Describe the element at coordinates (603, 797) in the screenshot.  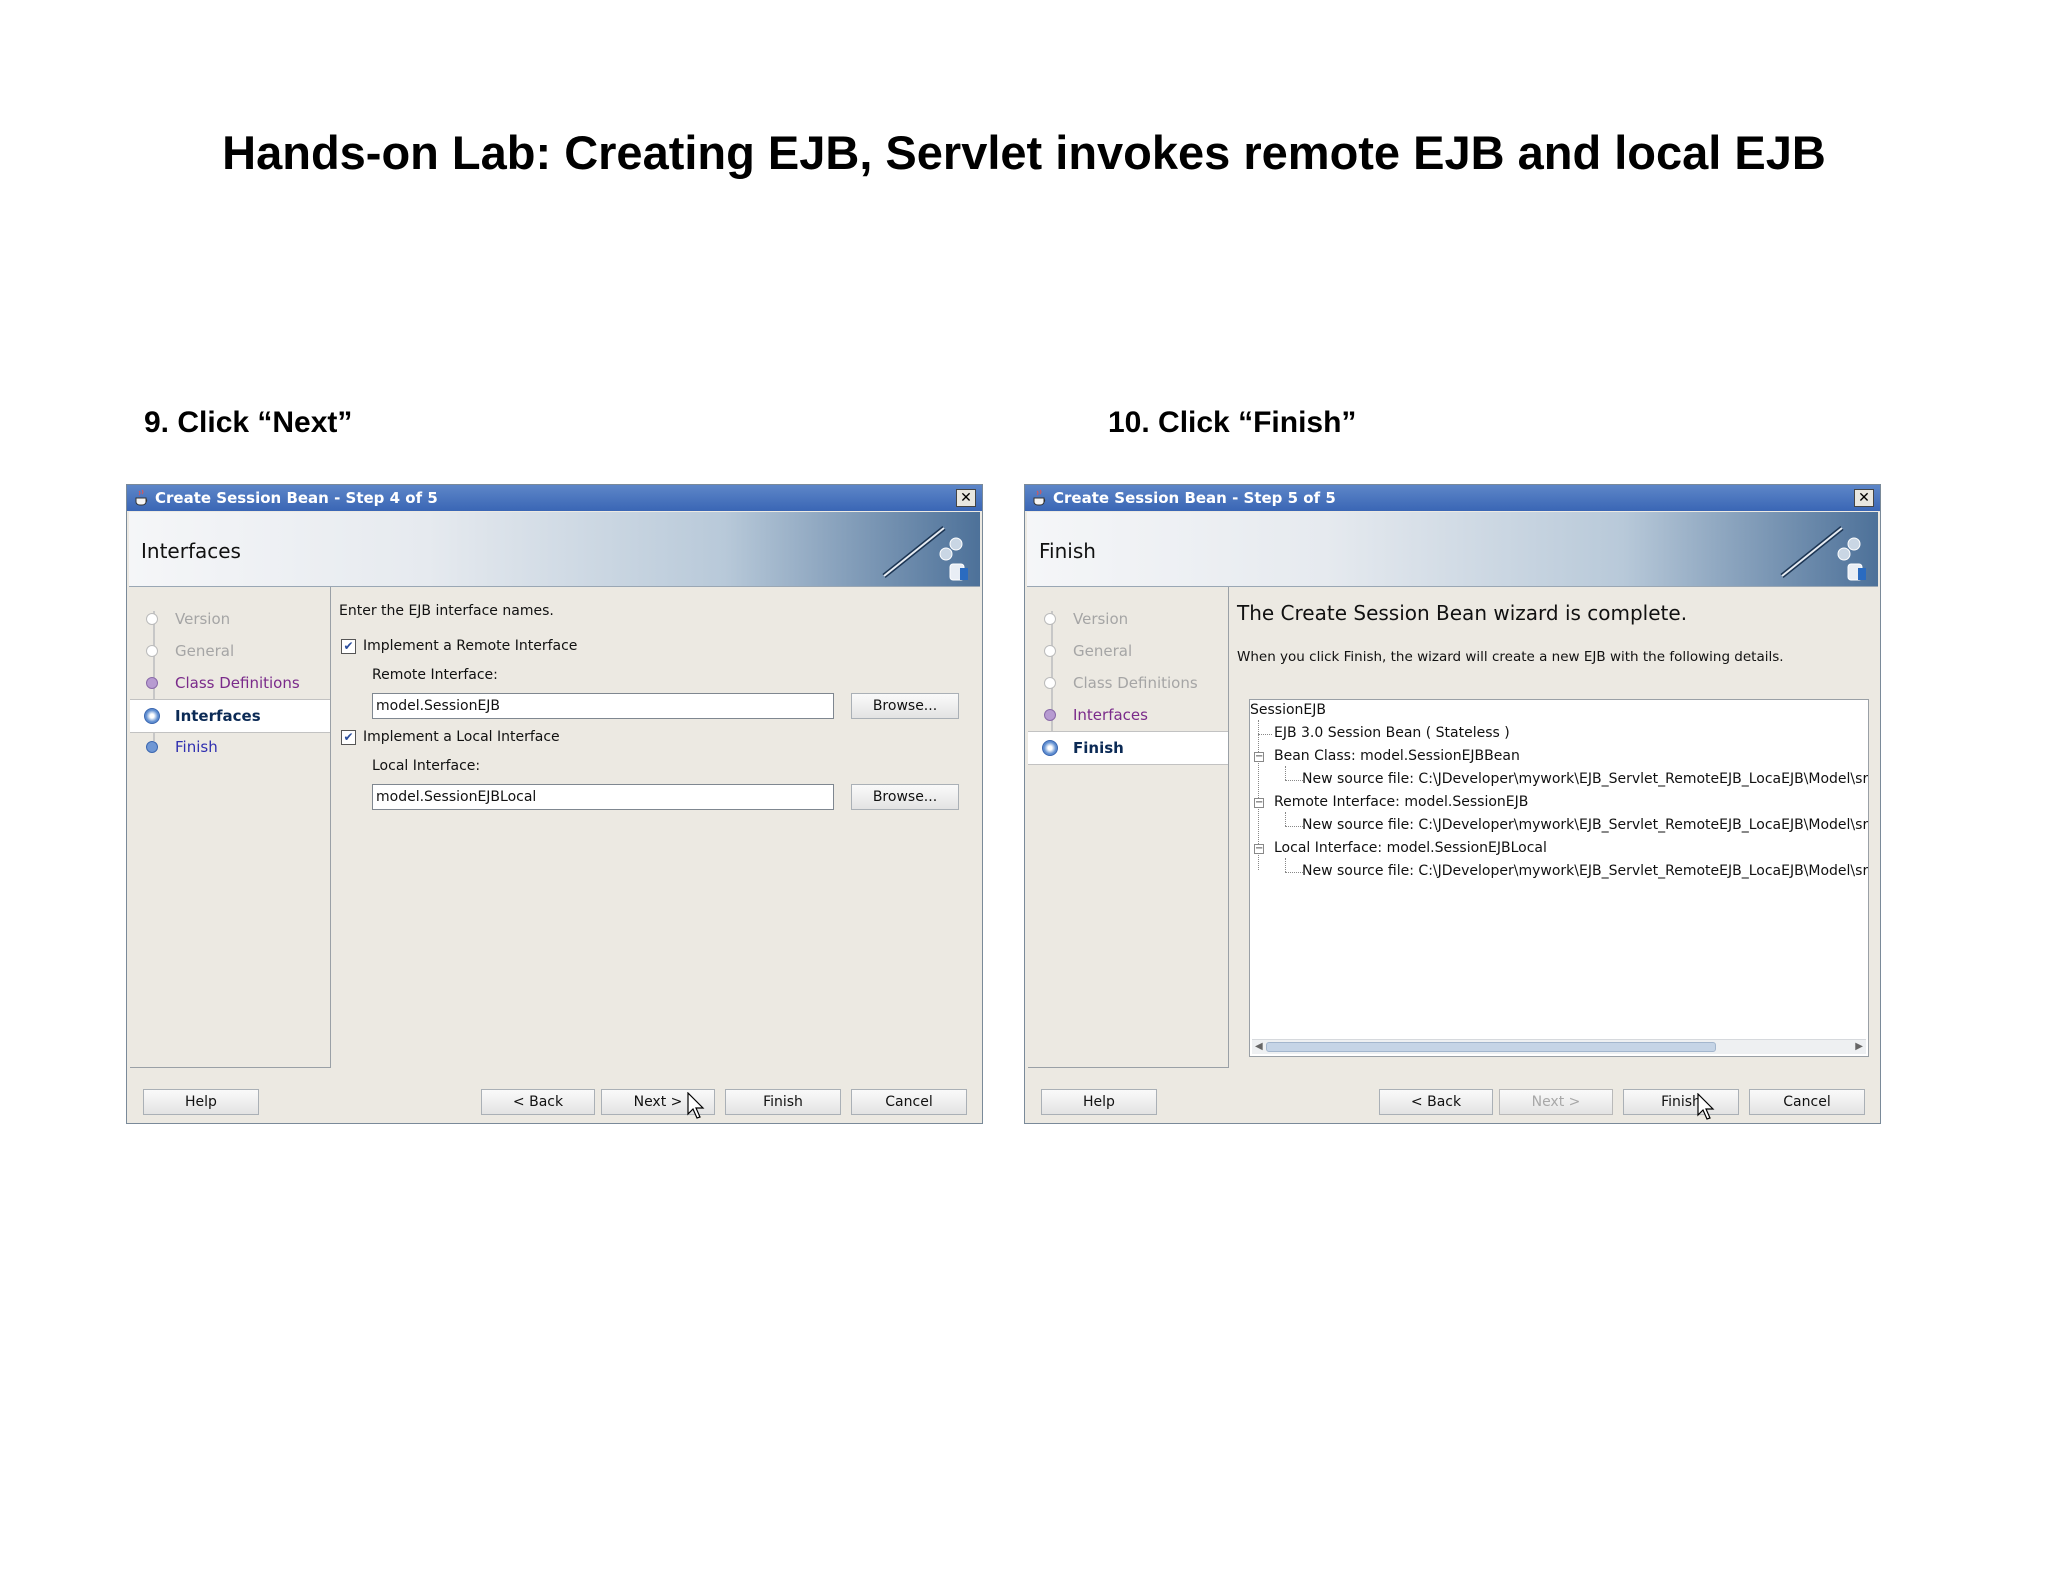
I see `local-interface-field: model.SessionEJBLocal` at that location.